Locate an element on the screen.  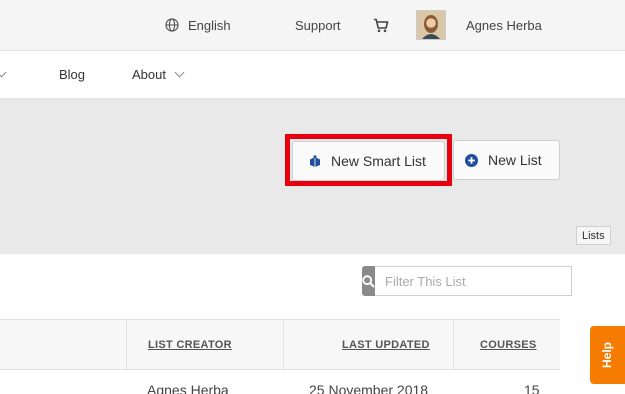
column-header-courses: COURSES is located at coordinates (508, 344).